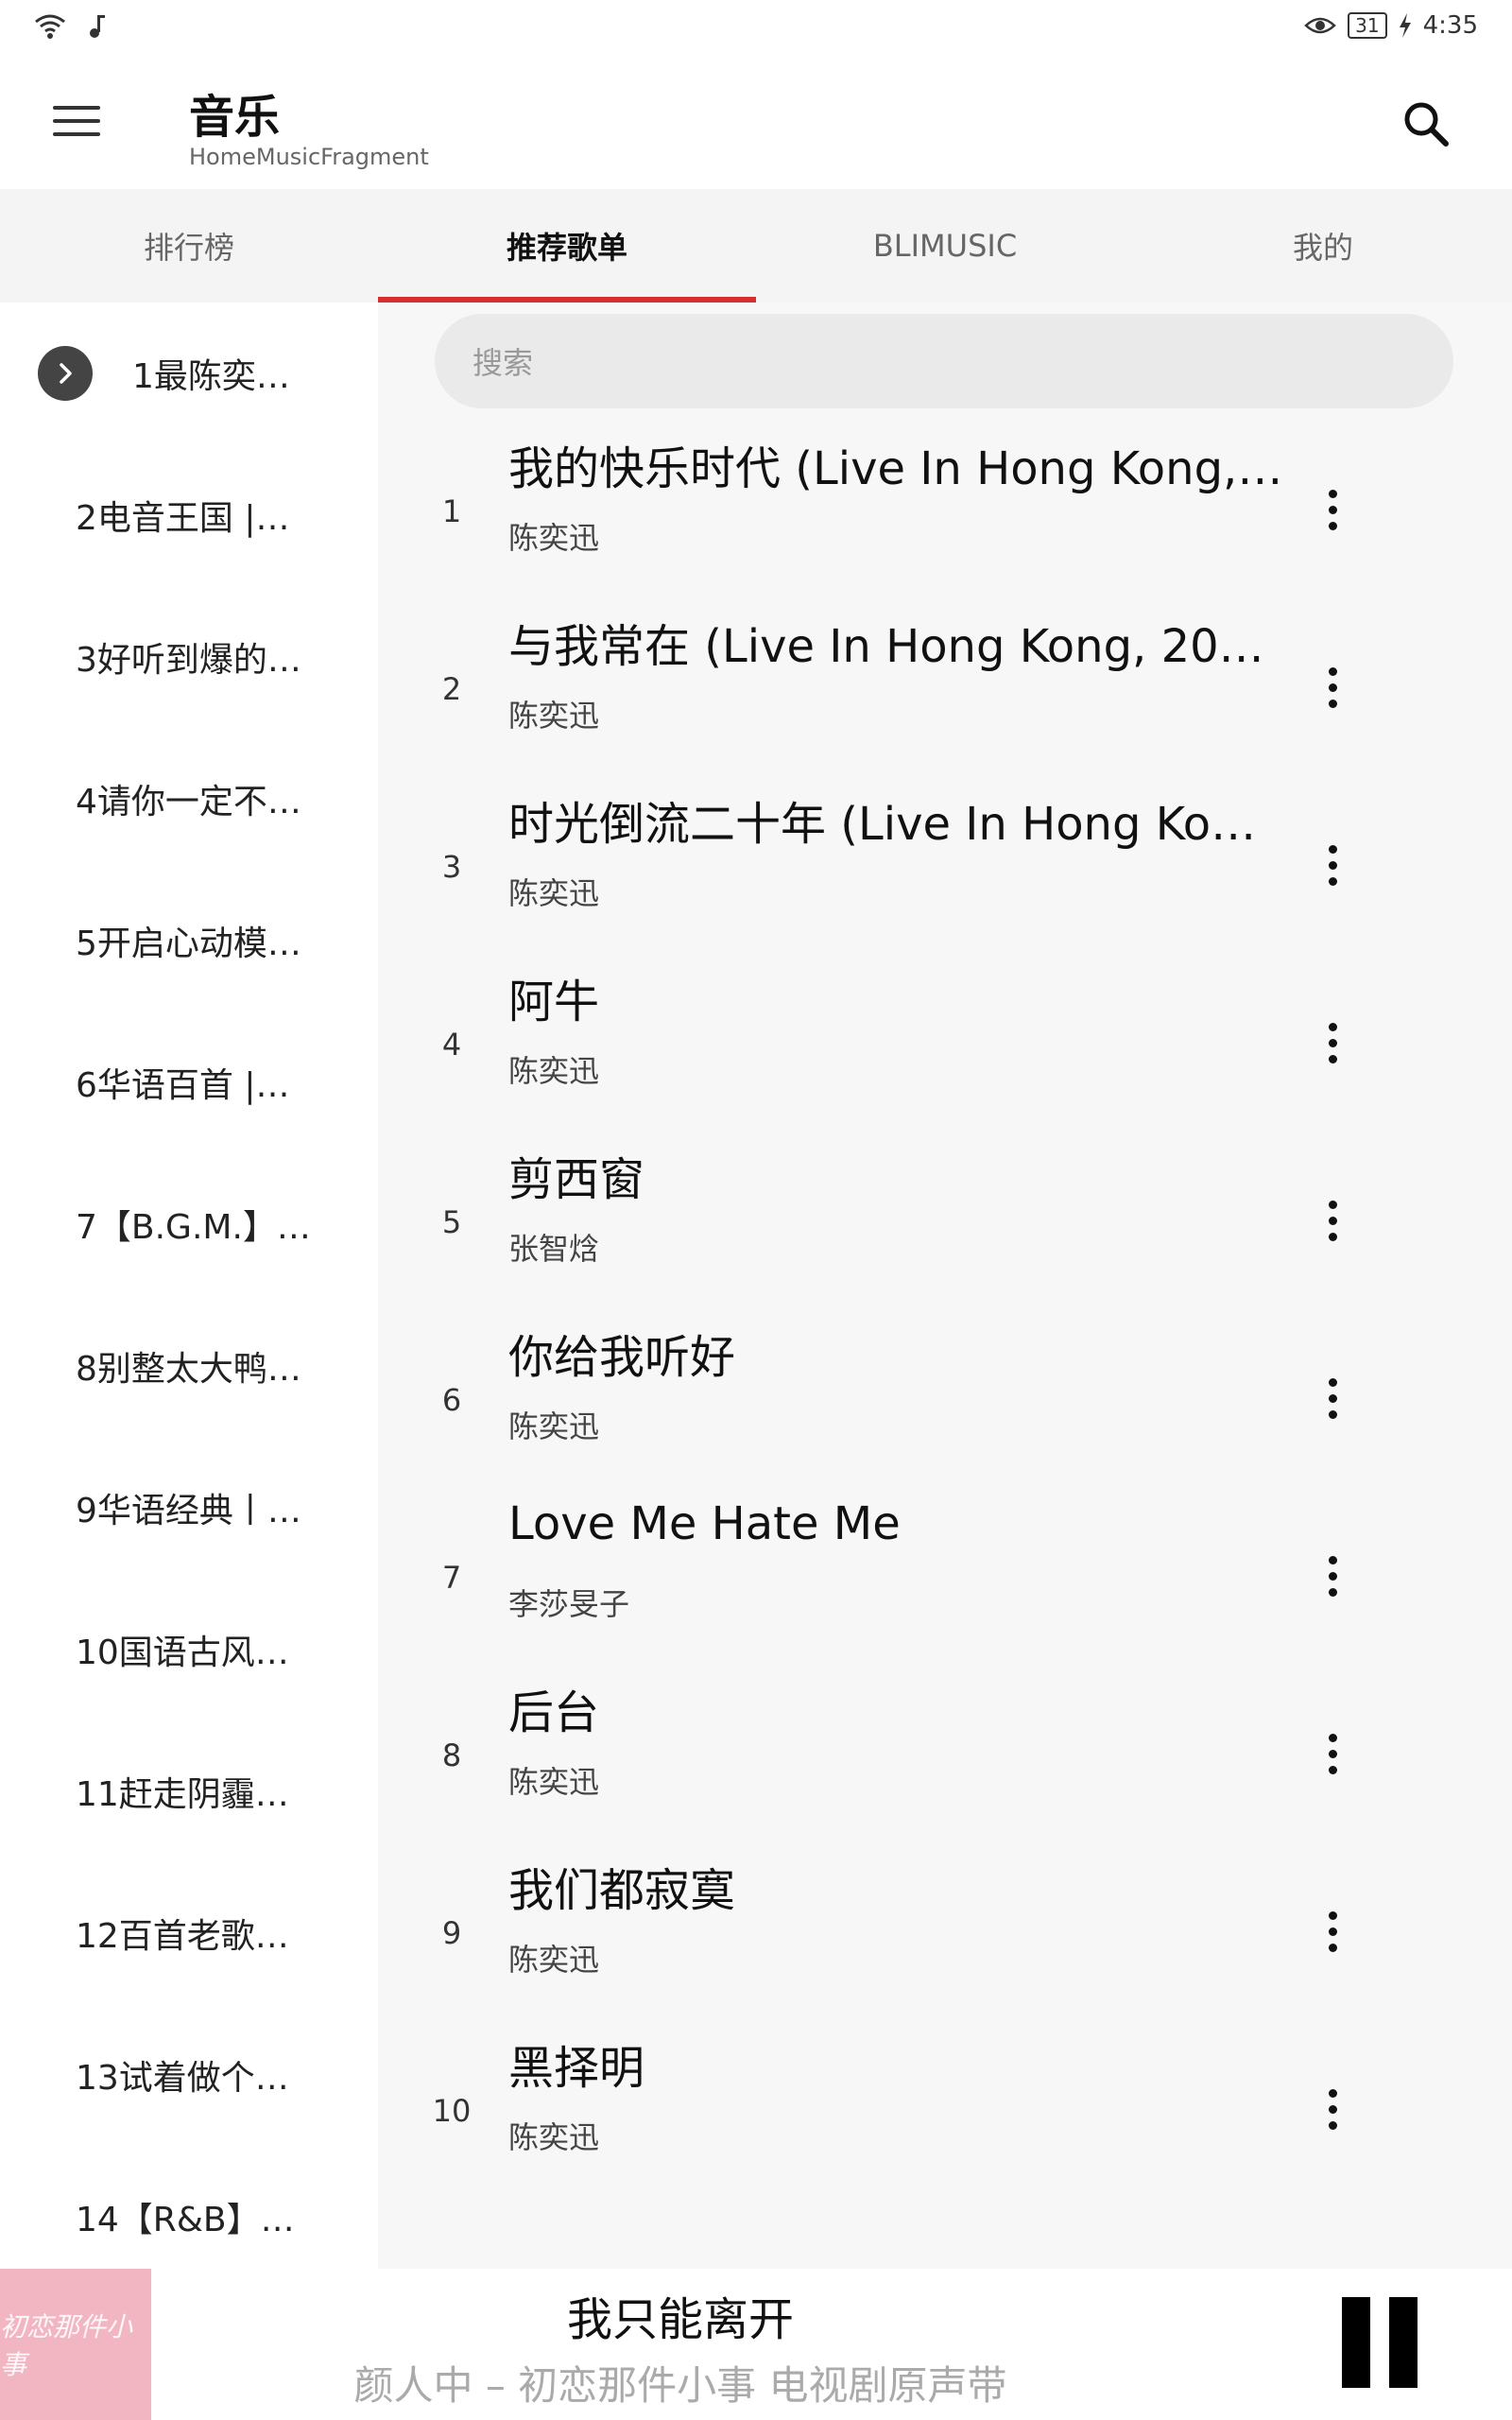  I want to click on song-number: 7, so click(451, 1578).